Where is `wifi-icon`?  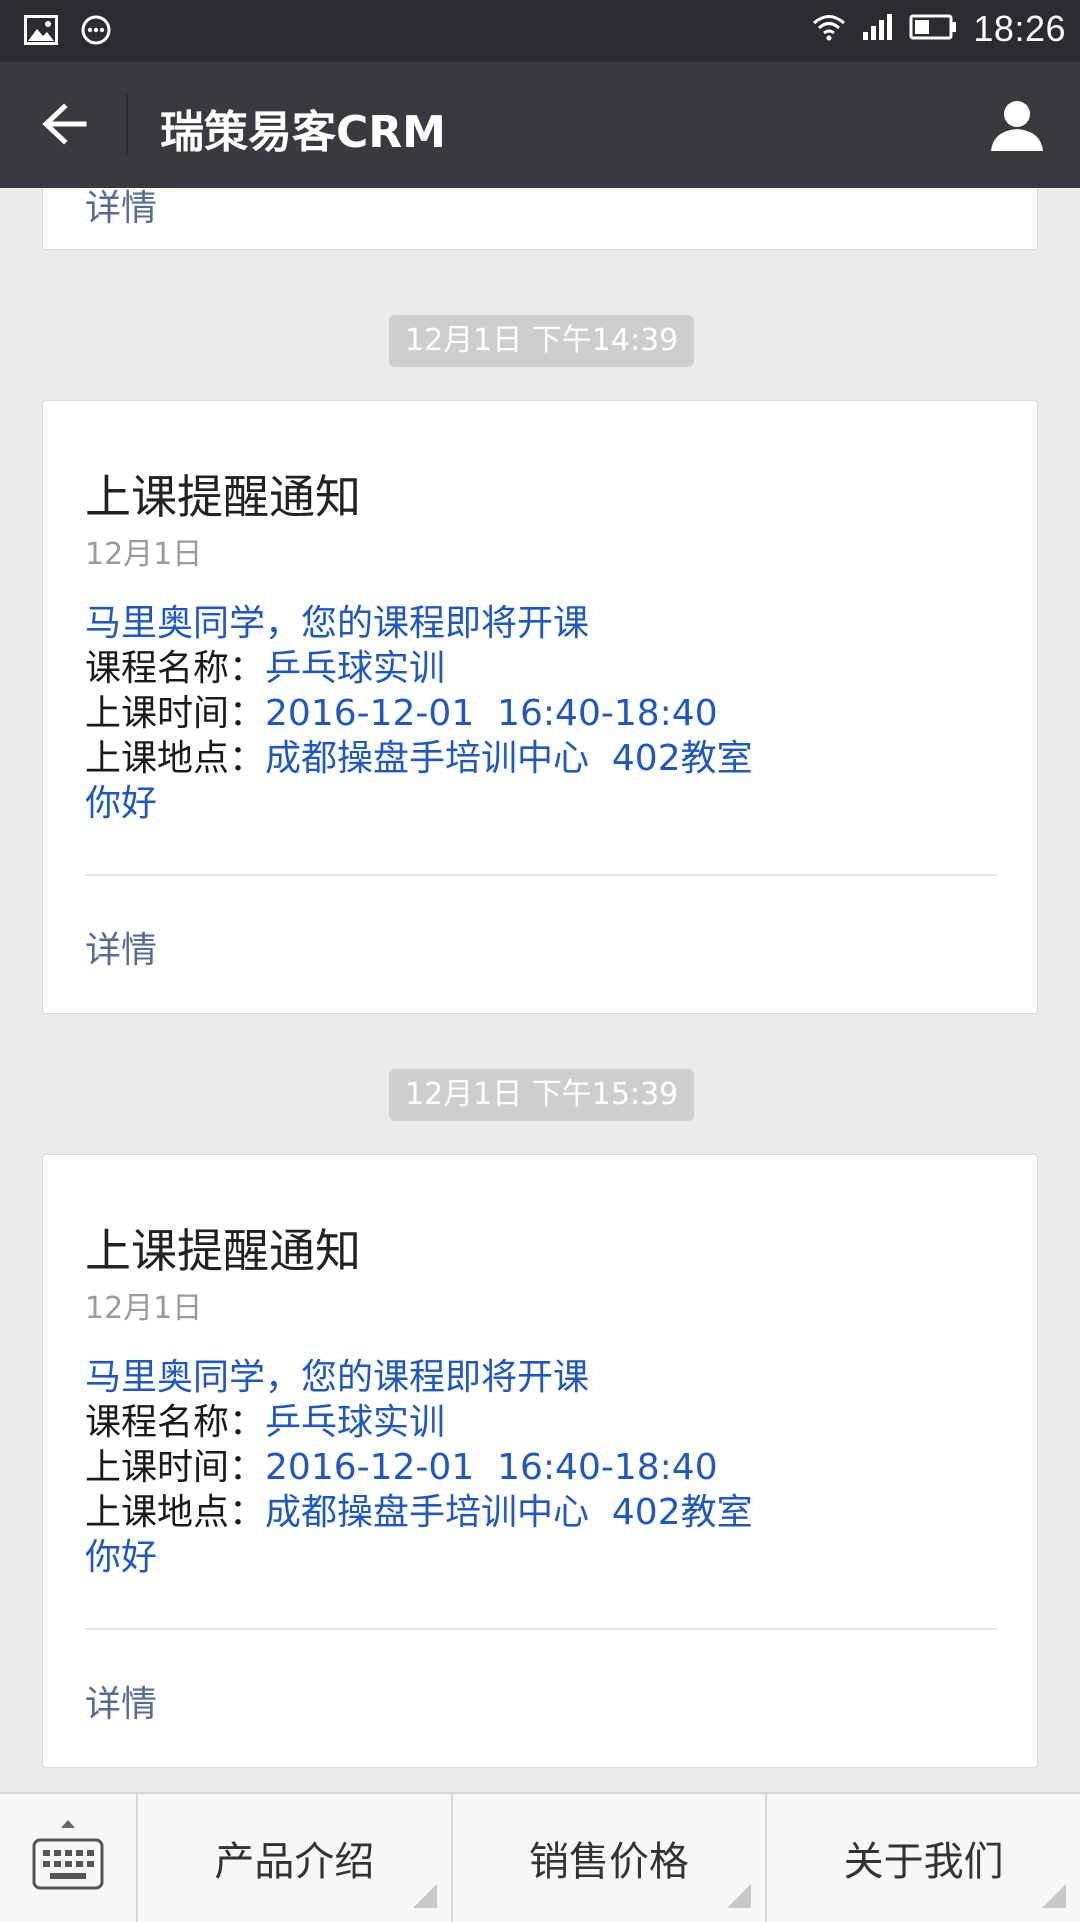
wifi-icon is located at coordinates (829, 29).